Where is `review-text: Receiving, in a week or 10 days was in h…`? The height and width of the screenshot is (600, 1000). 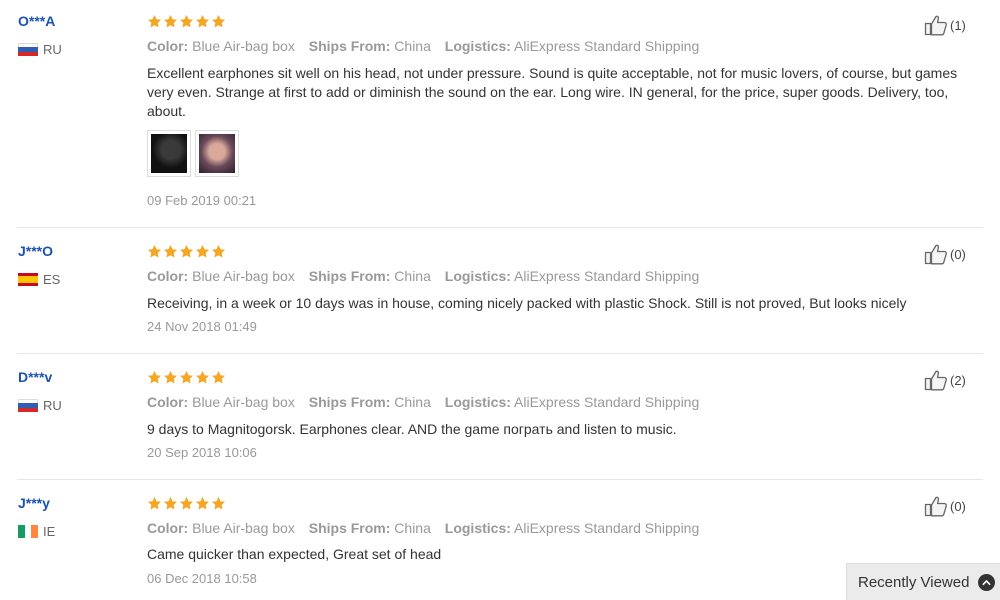 review-text: Receiving, in a week or 10 days was in h… is located at coordinates (527, 303).